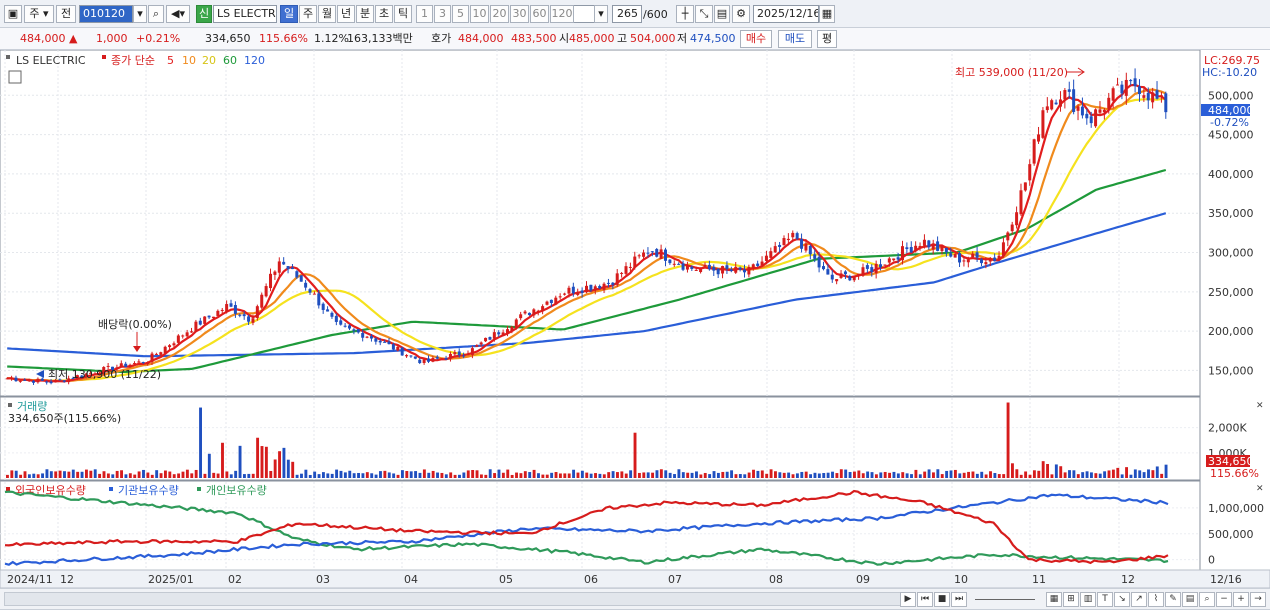 The image size is (1270, 610). I want to click on calendar-icon: ▦, so click(827, 14).